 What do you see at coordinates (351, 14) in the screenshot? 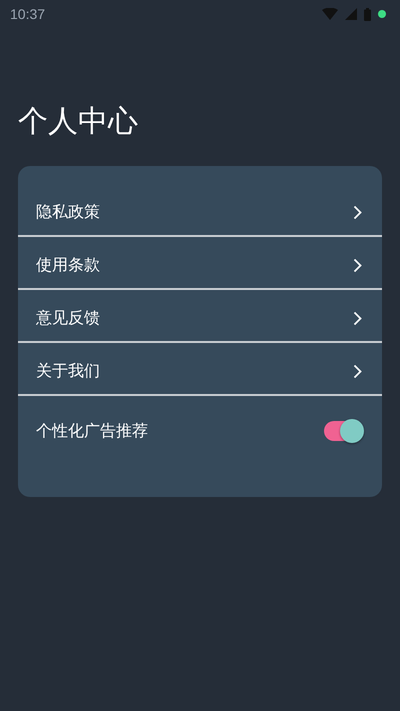
I see `signal-icon` at bounding box center [351, 14].